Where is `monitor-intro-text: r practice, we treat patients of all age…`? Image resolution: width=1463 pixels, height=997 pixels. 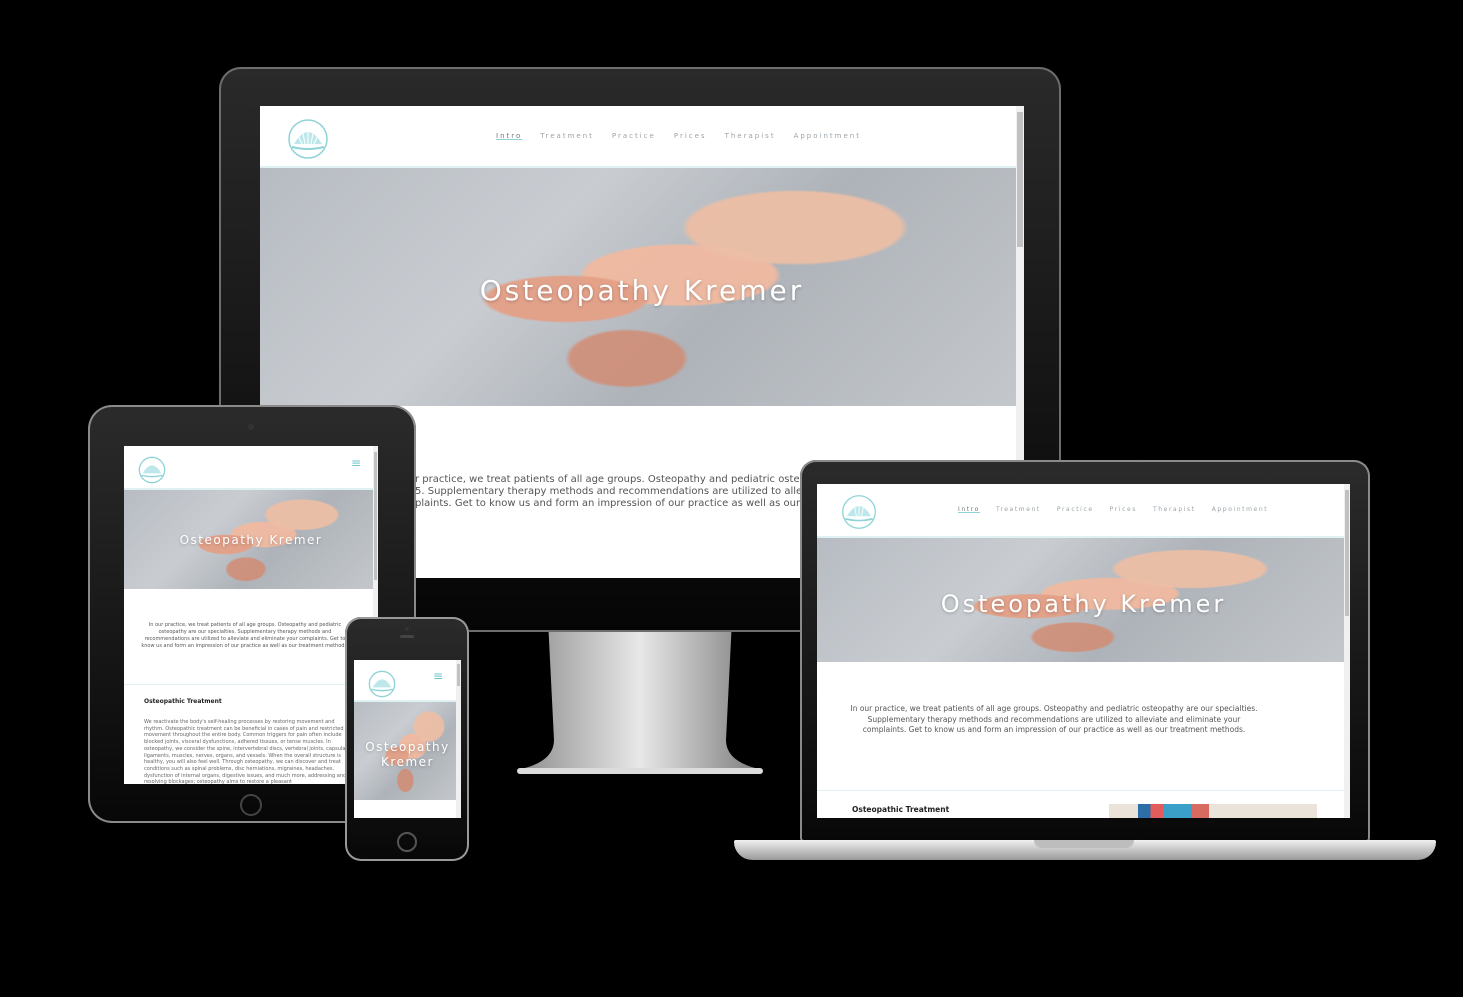
monitor-intro-text: r practice, we treat patients of all age… is located at coordinates (613, 491).